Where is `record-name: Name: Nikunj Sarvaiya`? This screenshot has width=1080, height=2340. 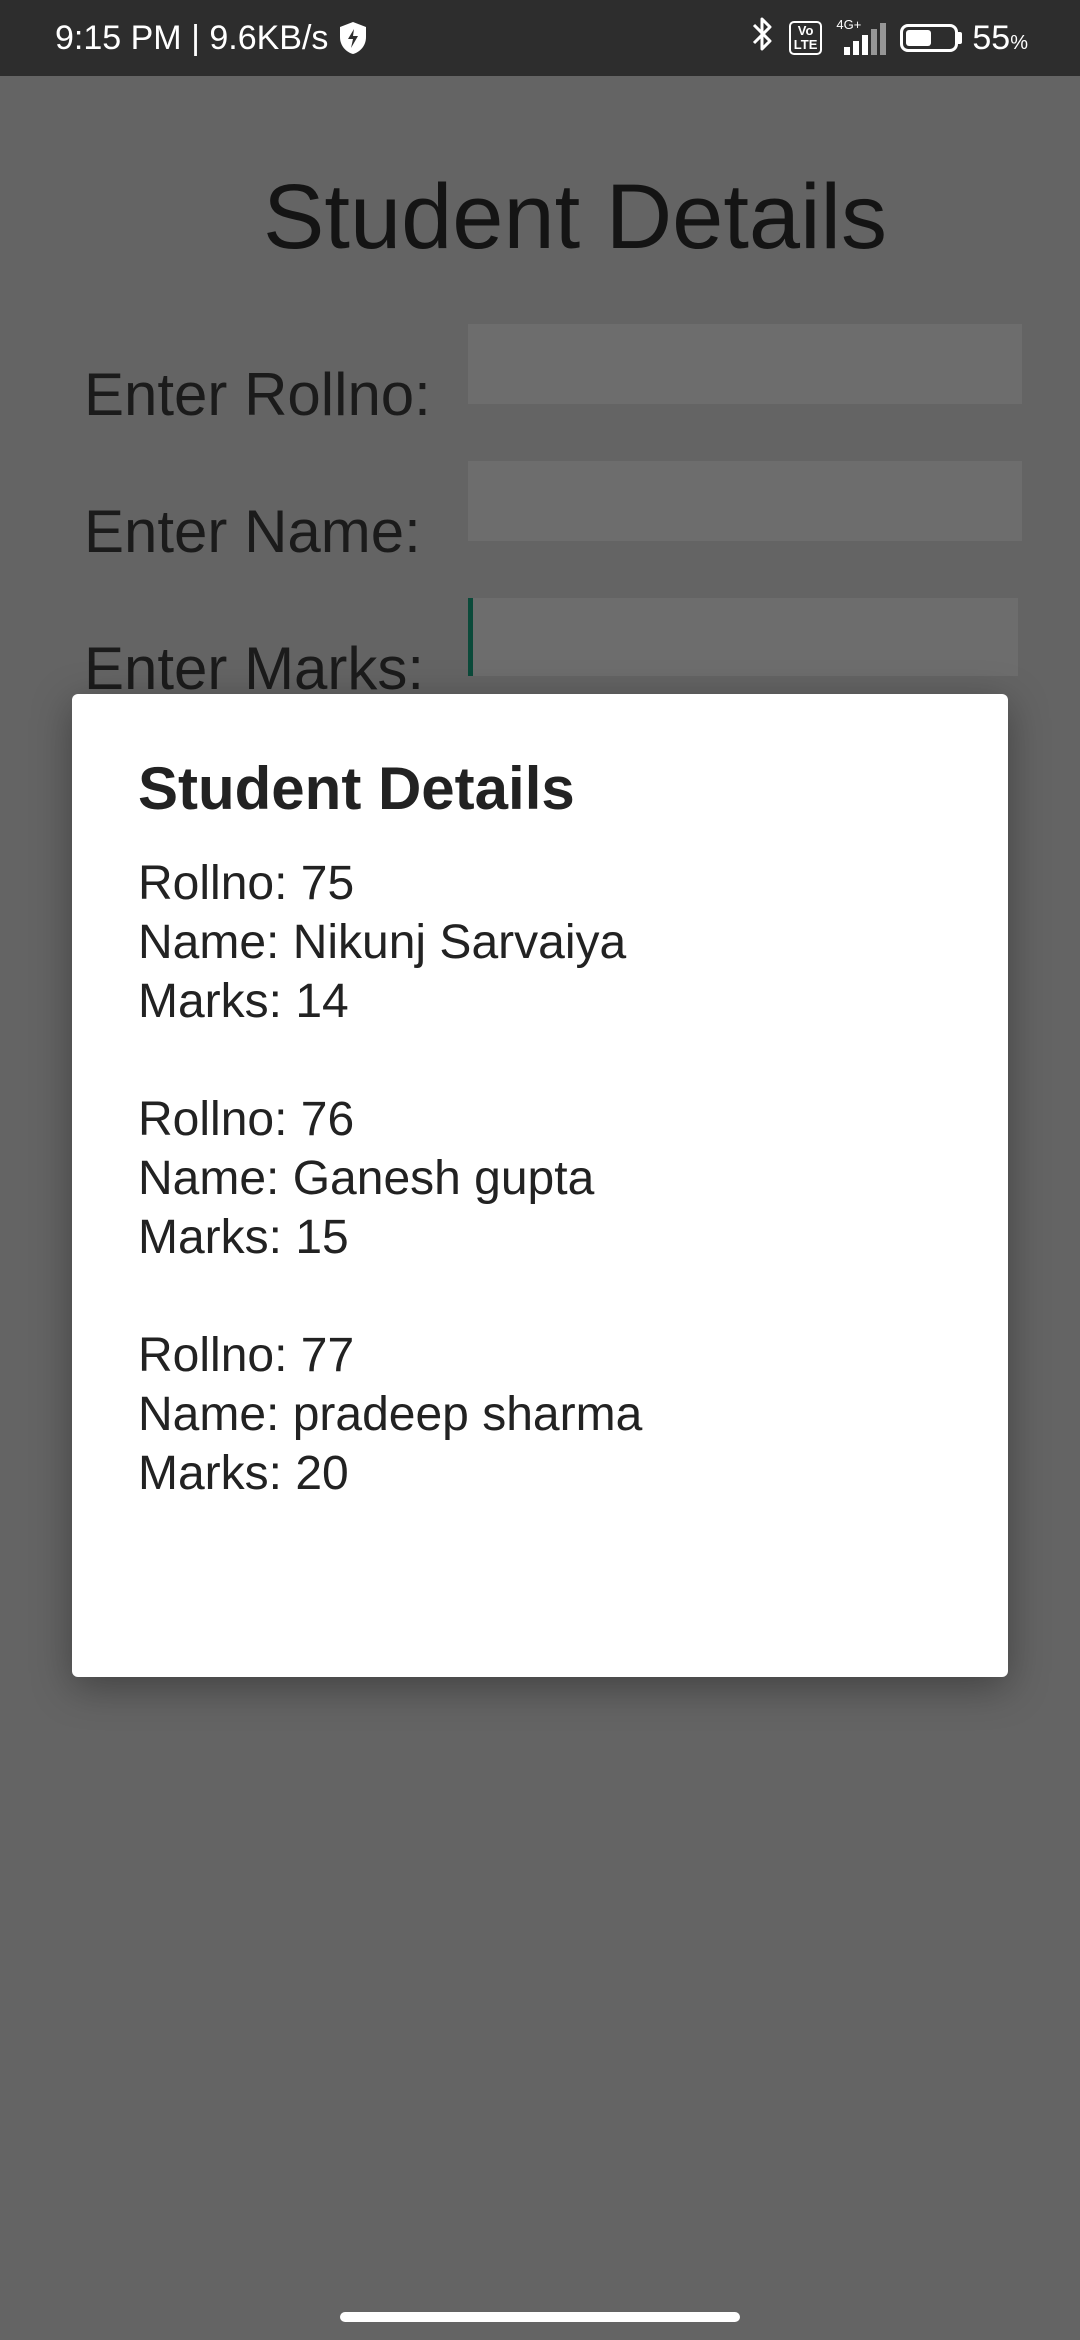
record-name: Name: Nikunj Sarvaiya is located at coordinates (382, 942).